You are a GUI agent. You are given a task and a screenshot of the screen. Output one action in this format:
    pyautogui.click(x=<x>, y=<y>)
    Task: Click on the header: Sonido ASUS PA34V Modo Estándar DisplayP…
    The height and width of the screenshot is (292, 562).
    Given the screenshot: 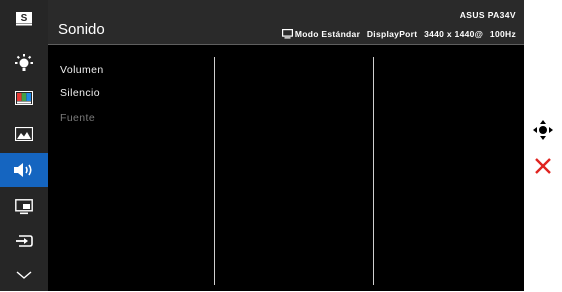 What is the action you would take?
    pyautogui.click(x=286, y=22)
    